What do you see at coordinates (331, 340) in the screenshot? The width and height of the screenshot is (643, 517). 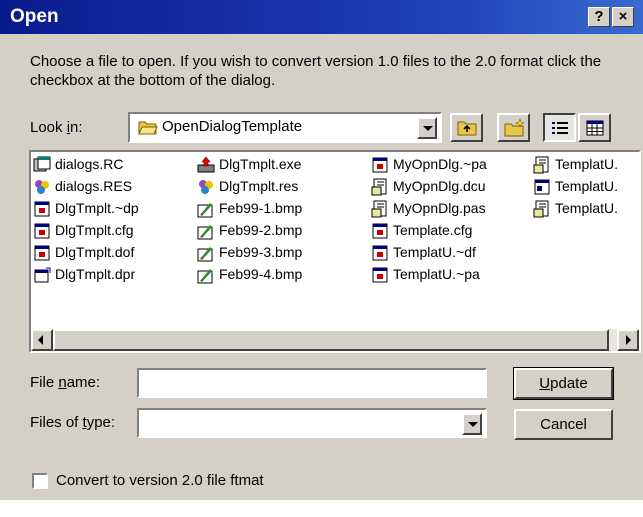 I see `scroll-thumb` at bounding box center [331, 340].